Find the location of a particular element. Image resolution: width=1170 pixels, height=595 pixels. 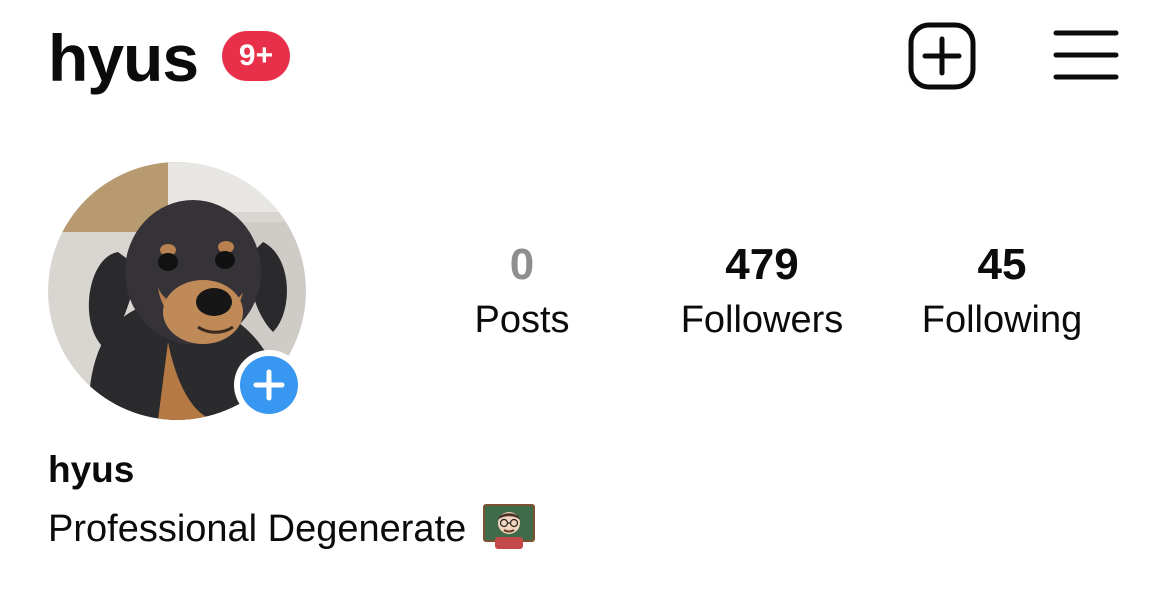

plus-square-icon is located at coordinates (942, 56).